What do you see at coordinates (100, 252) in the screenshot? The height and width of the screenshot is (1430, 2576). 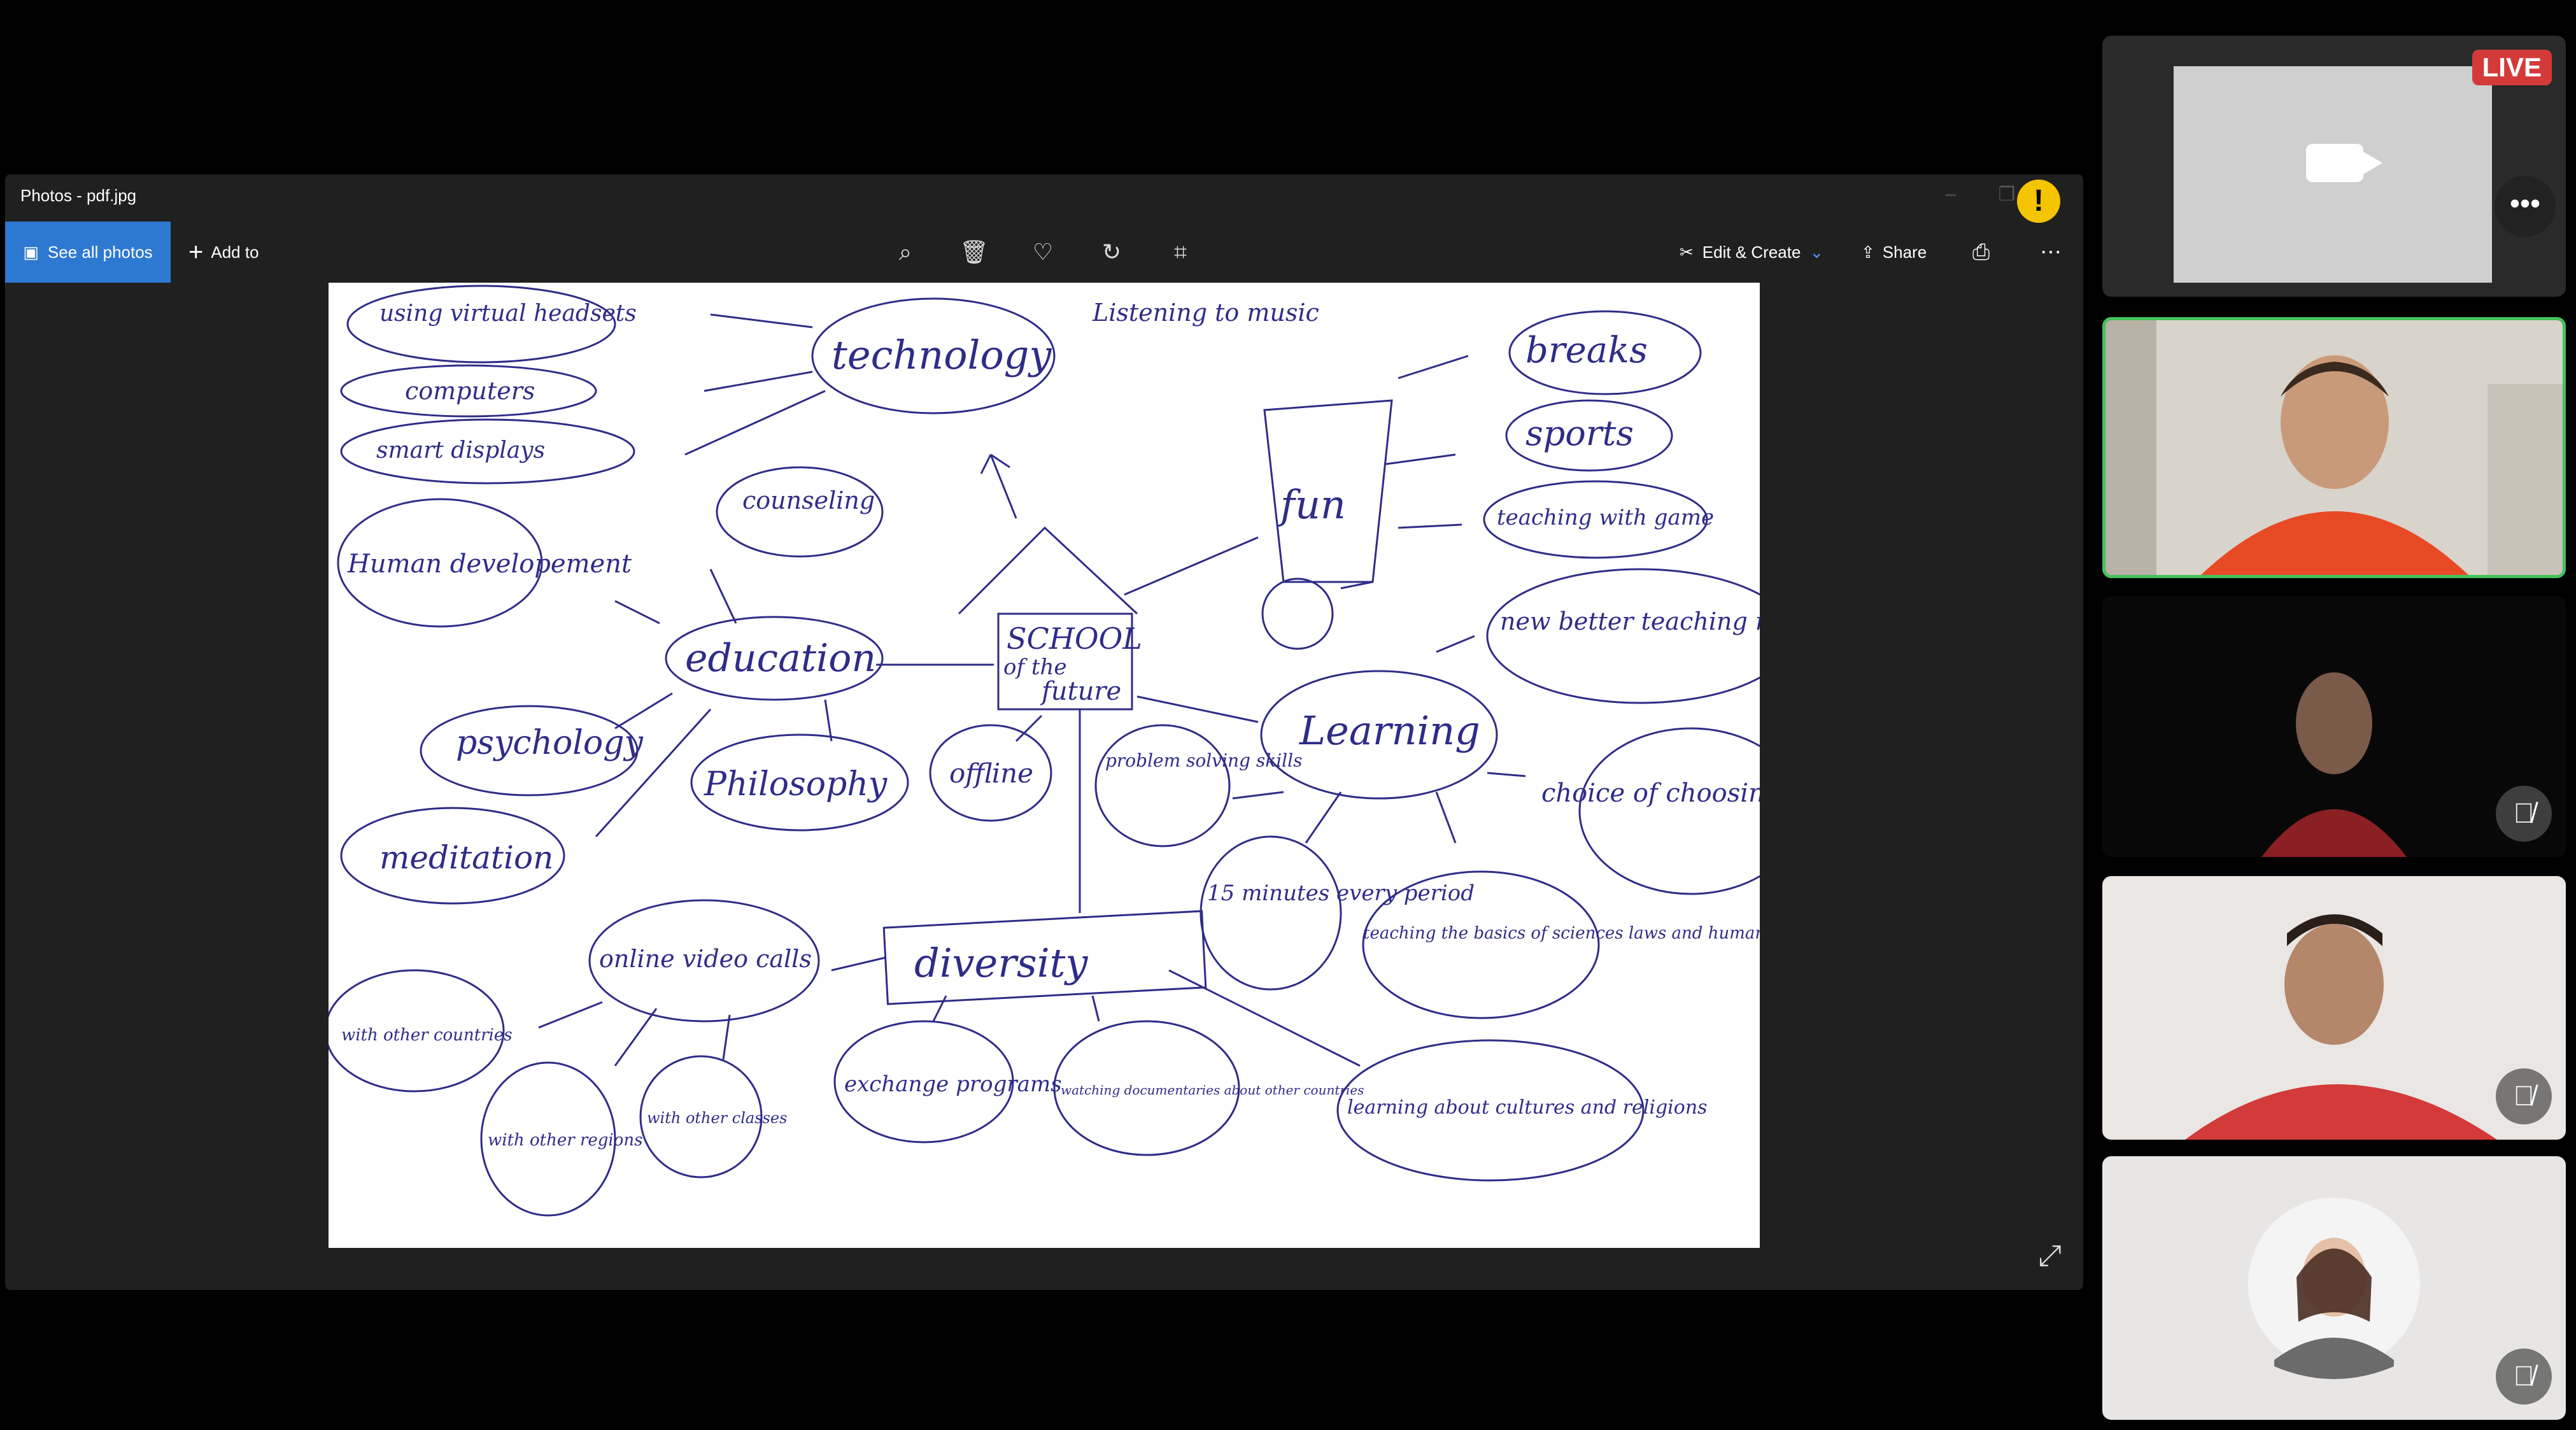 I see `see-all-label: See all photos` at bounding box center [100, 252].